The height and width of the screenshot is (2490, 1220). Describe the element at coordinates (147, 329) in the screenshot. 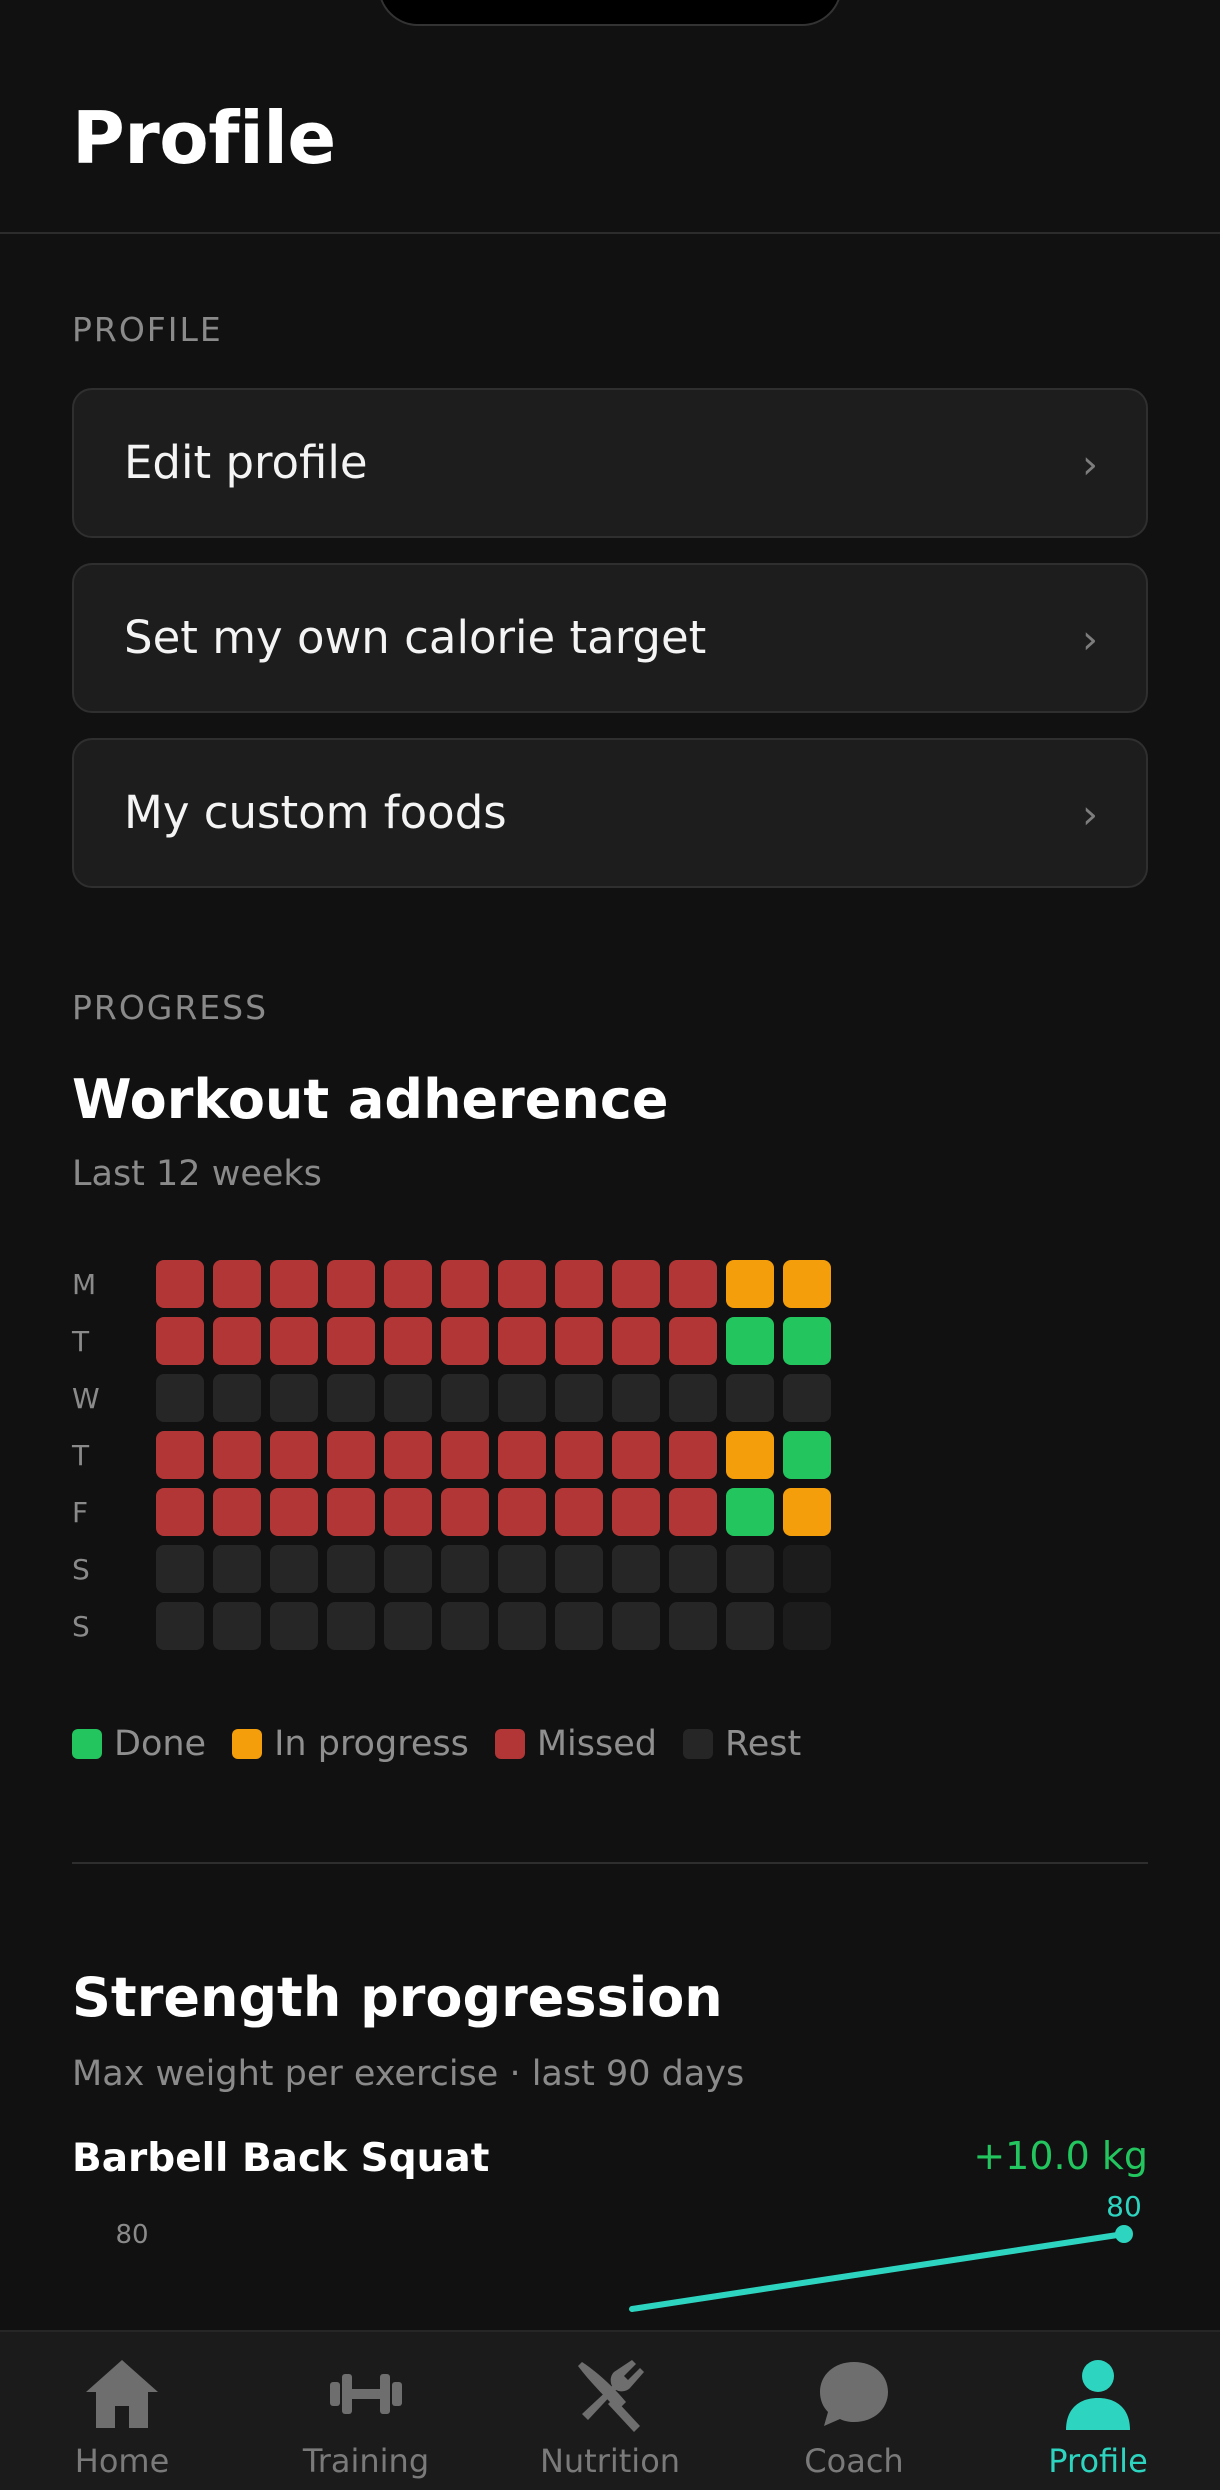

I see `section-label-profile: PROFILE` at that location.